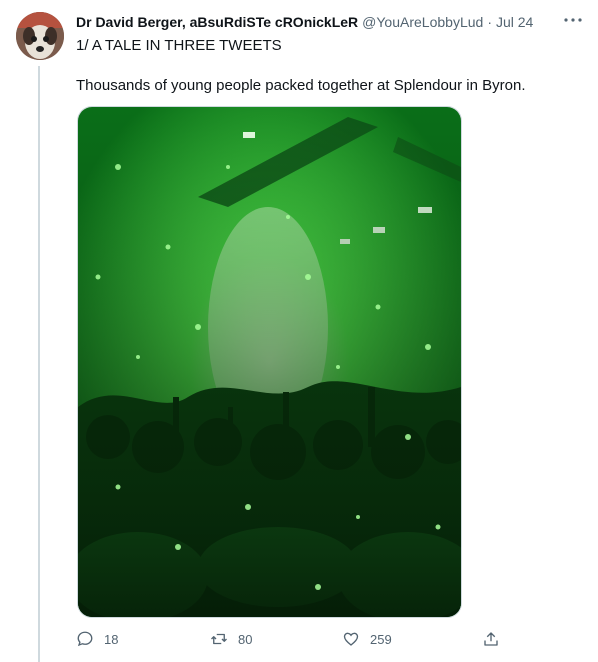  What do you see at coordinates (245, 639) in the screenshot?
I see `retweet-count: 80` at bounding box center [245, 639].